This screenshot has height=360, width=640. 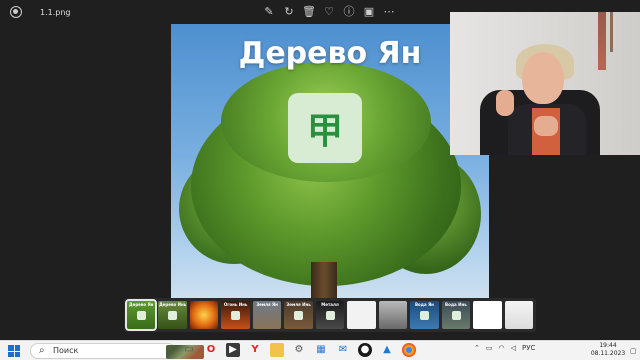 What do you see at coordinates (330, 304) in the screenshot?
I see `thumbnail-label: Металл` at bounding box center [330, 304].